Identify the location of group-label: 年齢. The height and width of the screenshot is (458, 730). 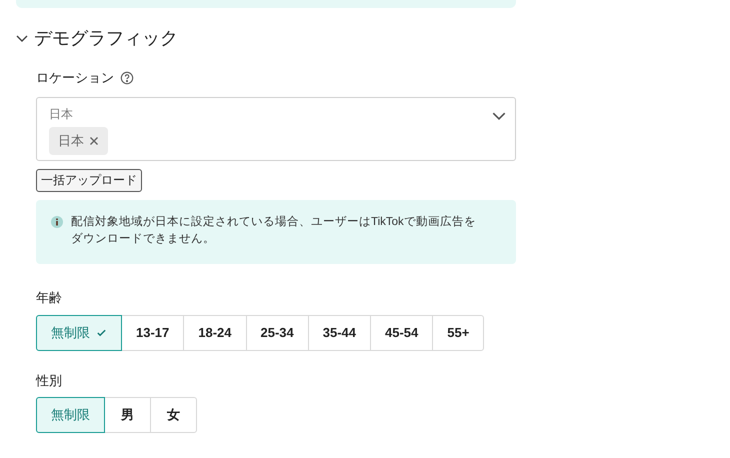
(49, 298).